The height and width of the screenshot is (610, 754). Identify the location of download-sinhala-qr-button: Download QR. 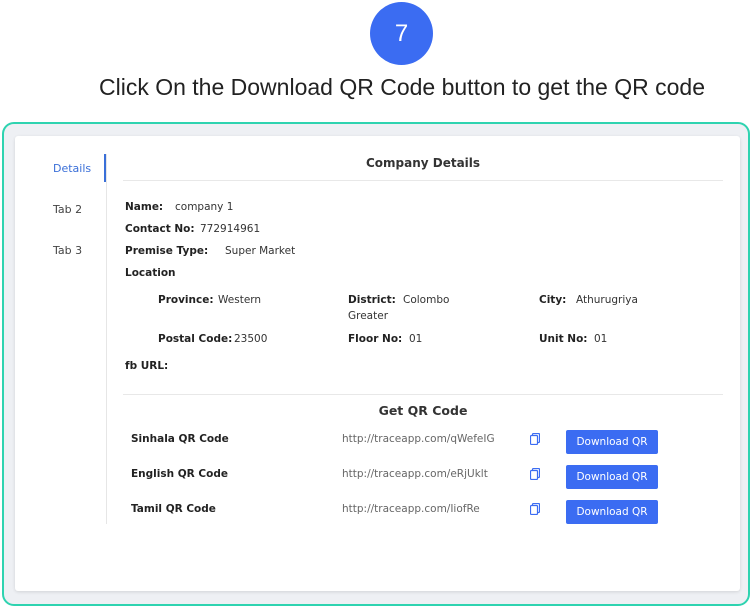
(612, 442).